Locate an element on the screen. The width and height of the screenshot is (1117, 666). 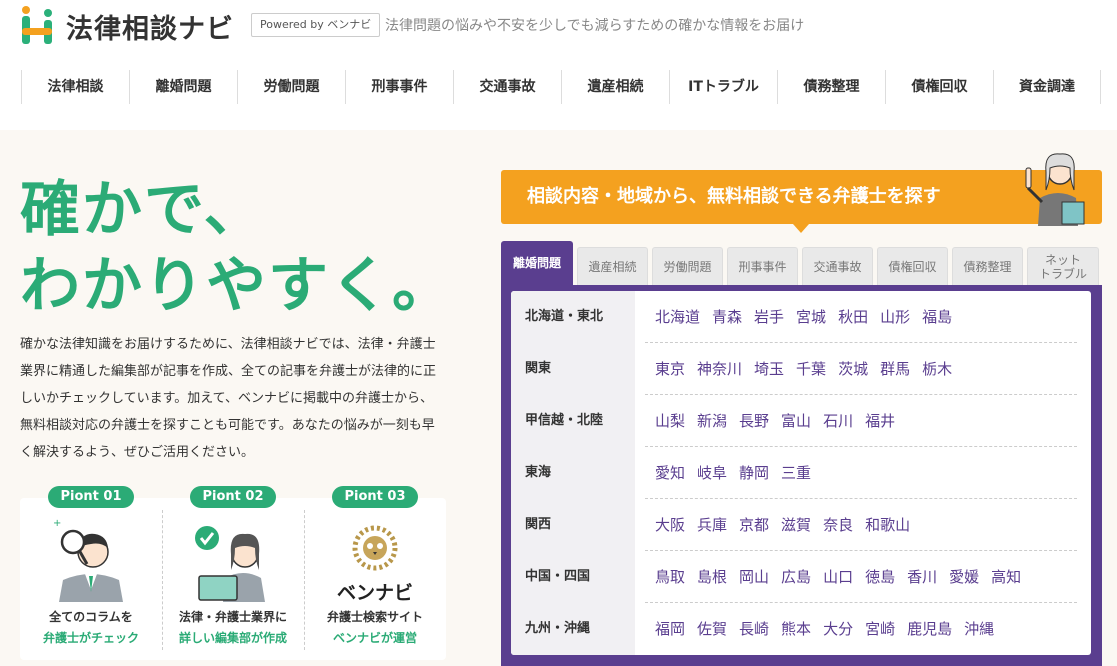
nav-item-divorce: 離婚問題 is located at coordinates (183, 87).